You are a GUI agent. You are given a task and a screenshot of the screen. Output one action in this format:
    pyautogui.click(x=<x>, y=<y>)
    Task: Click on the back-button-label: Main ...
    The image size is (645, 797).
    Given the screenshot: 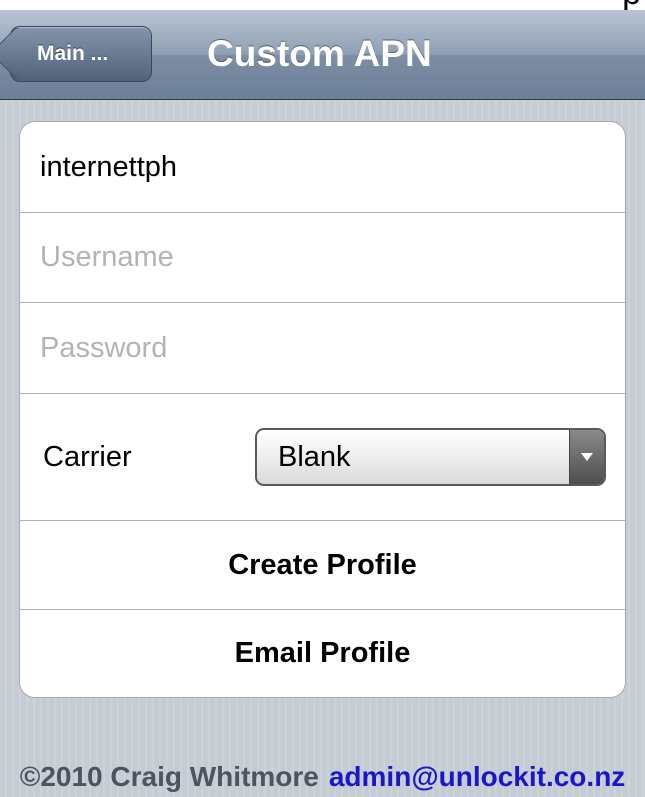 What is the action you would take?
    pyautogui.click(x=73, y=53)
    